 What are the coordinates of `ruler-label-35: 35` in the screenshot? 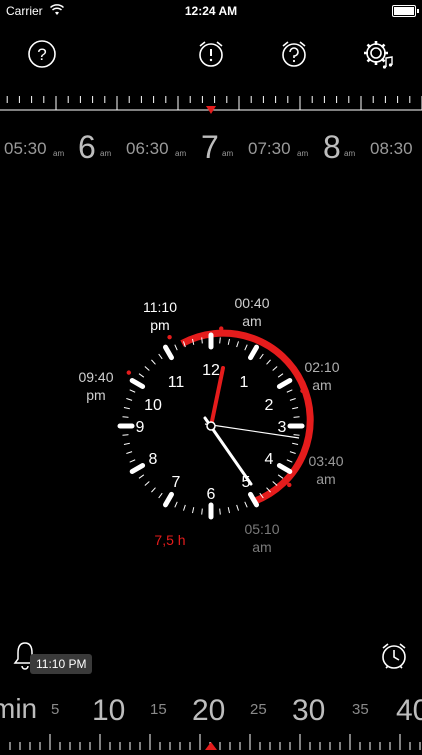 It's located at (360, 709).